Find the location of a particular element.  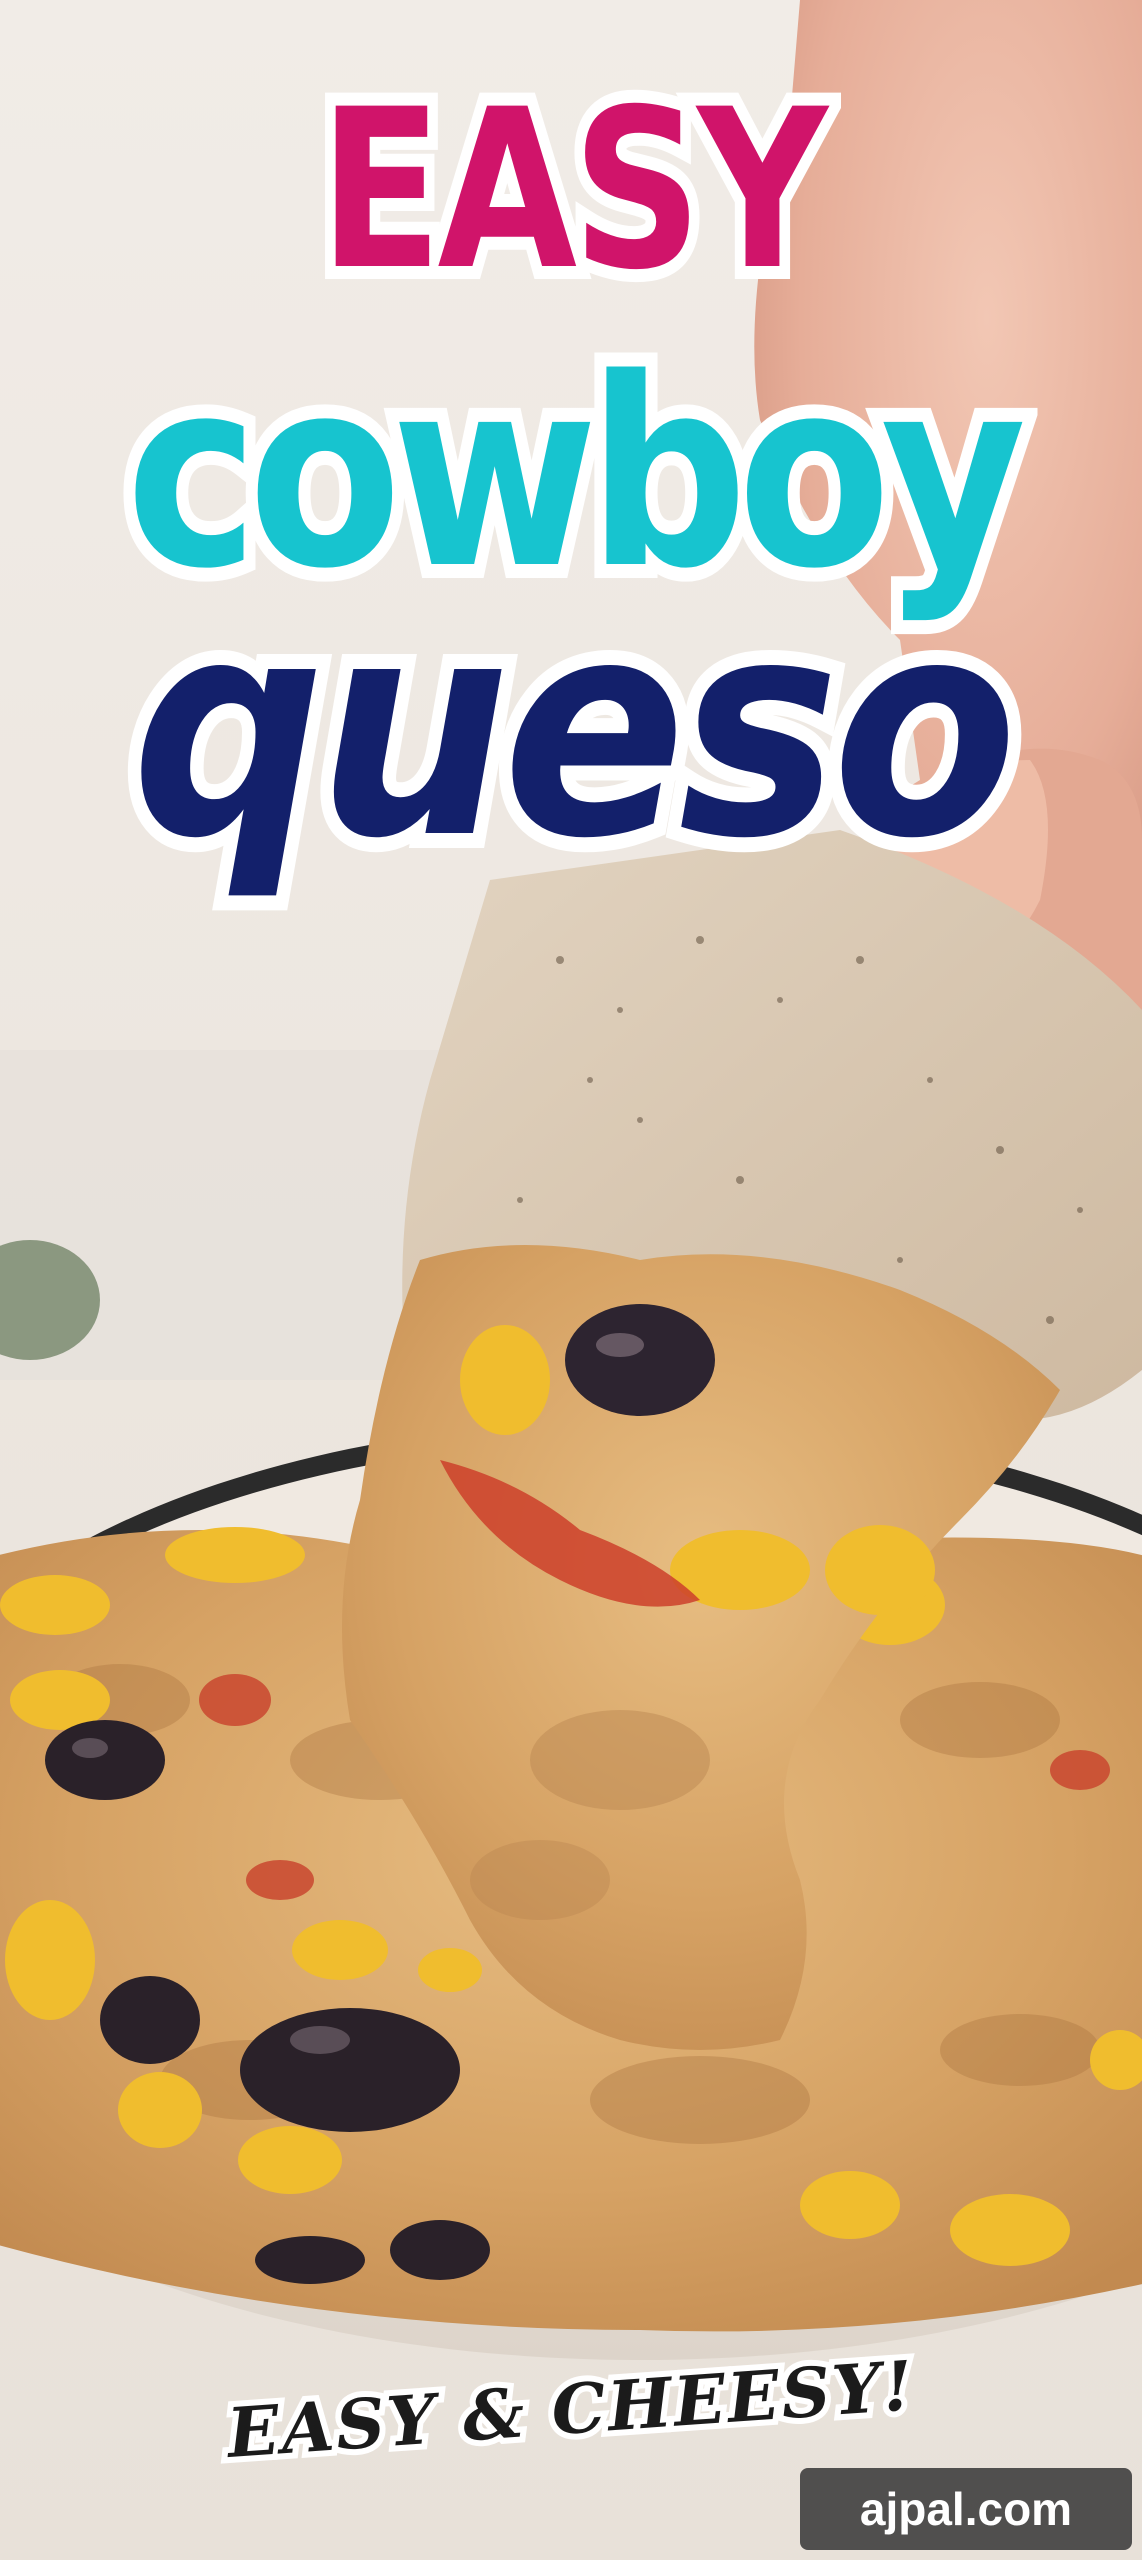

watermark-text: ajpal.com is located at coordinates (966, 2509).